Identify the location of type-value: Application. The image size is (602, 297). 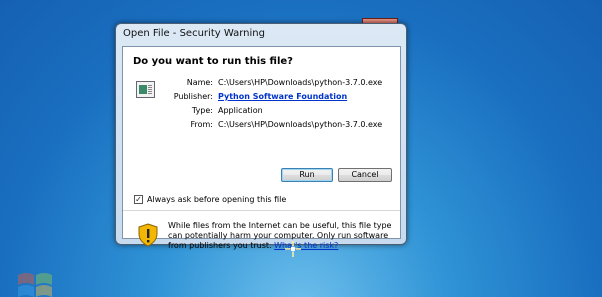
(240, 110).